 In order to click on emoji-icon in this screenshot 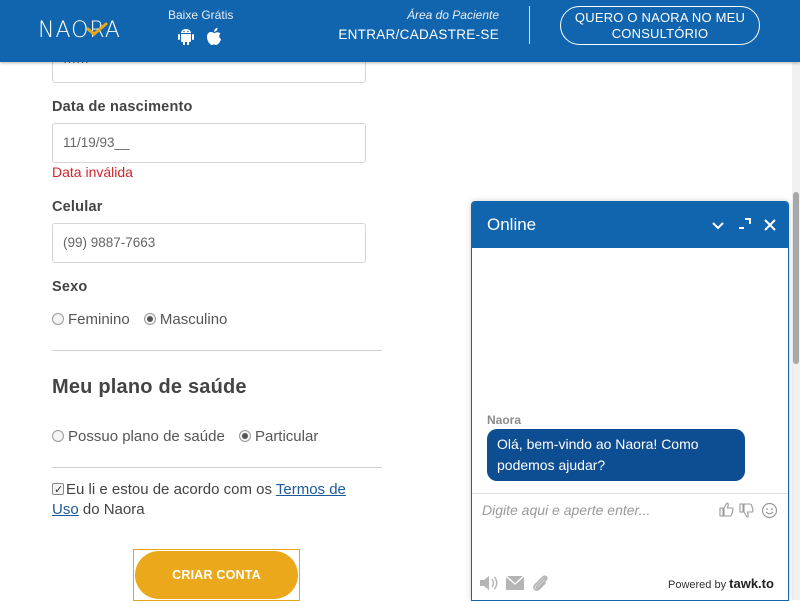, I will do `click(769, 510)`.